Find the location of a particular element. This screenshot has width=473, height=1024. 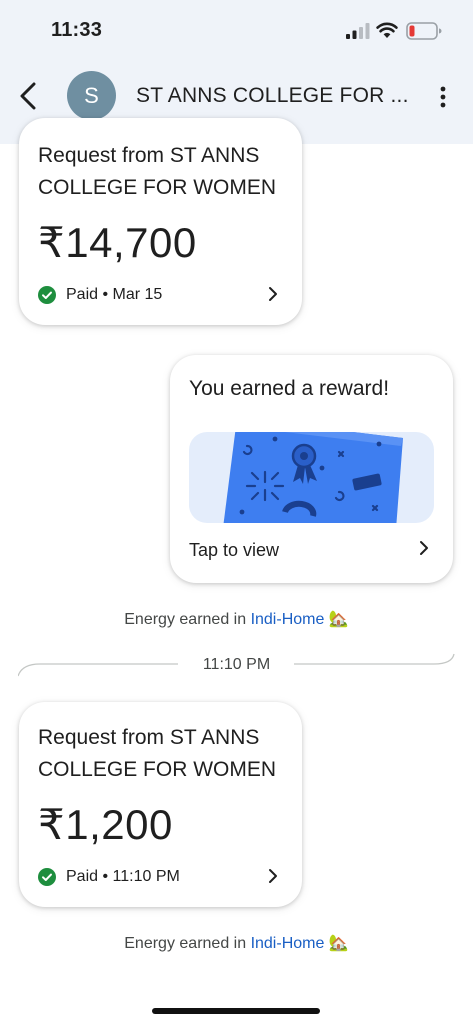

more-options-button is located at coordinates (443, 97).